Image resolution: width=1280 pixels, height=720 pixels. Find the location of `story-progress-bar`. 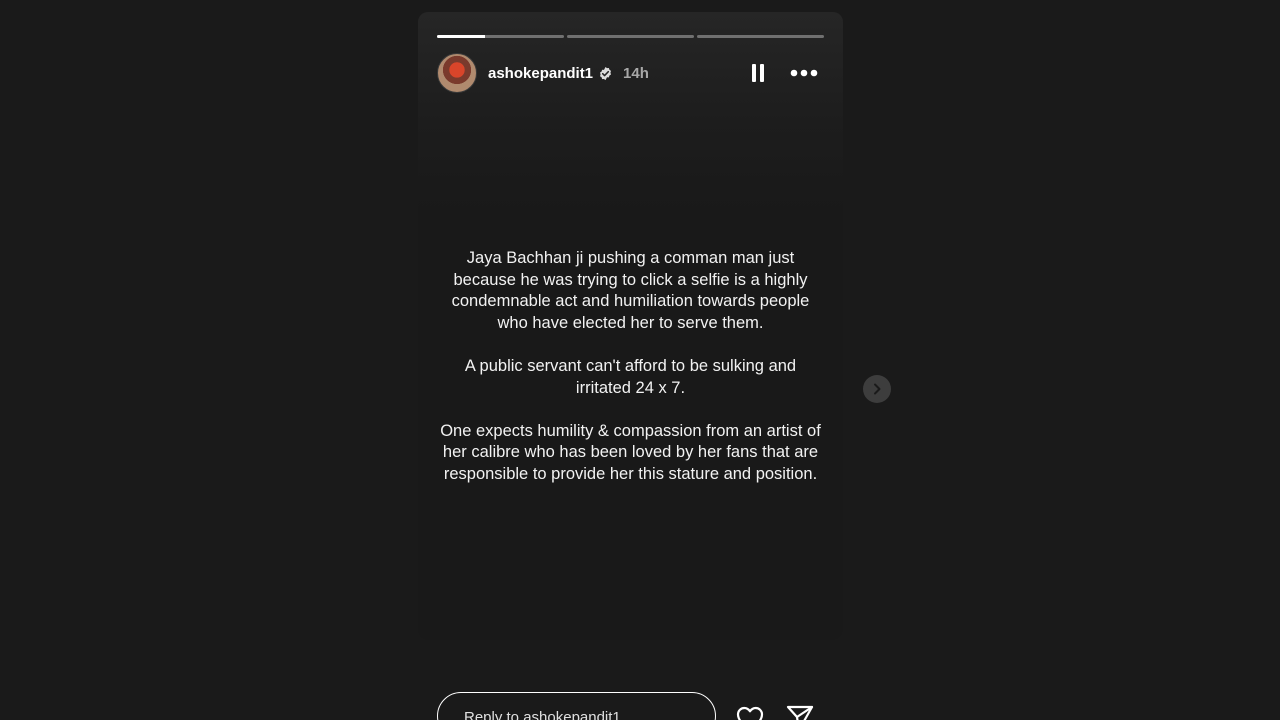

story-progress-bar is located at coordinates (630, 36).